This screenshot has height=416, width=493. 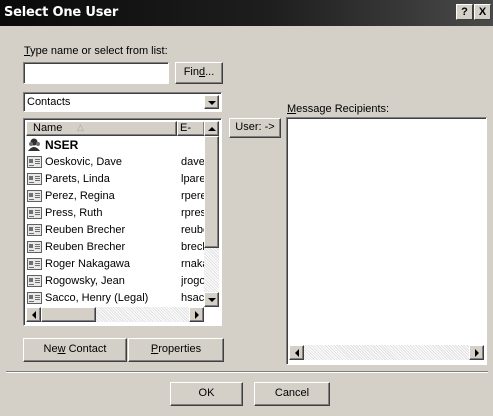 What do you see at coordinates (247, 372) in the screenshot?
I see `separator` at bounding box center [247, 372].